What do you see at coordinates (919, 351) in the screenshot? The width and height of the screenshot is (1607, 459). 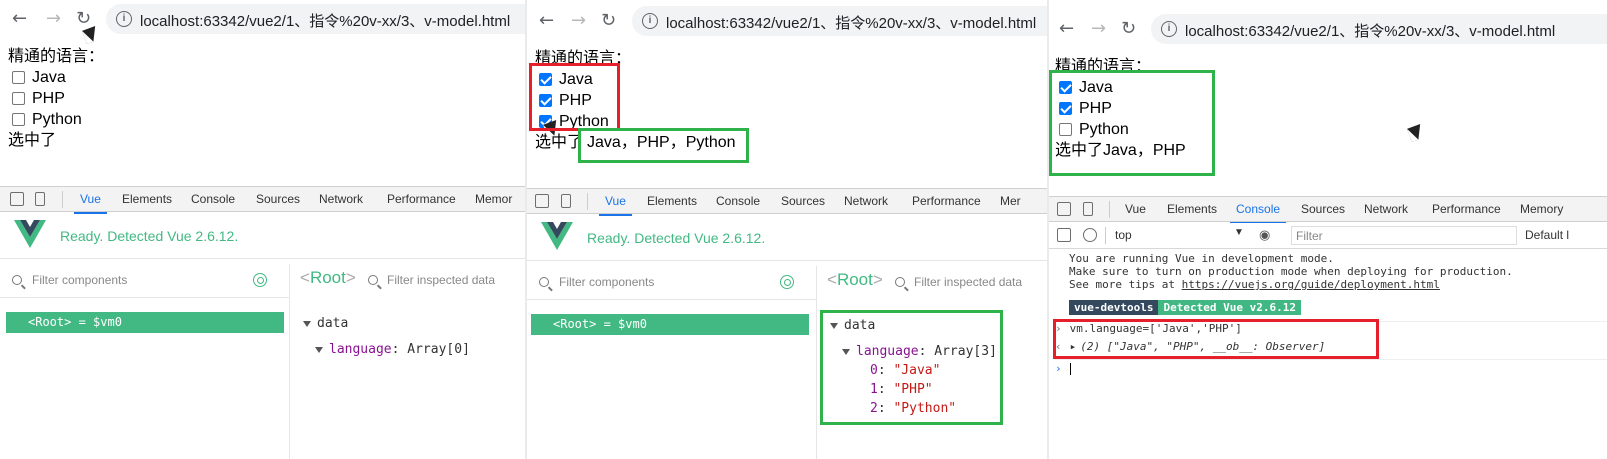 I see `language-property: language: Array[3]` at bounding box center [919, 351].